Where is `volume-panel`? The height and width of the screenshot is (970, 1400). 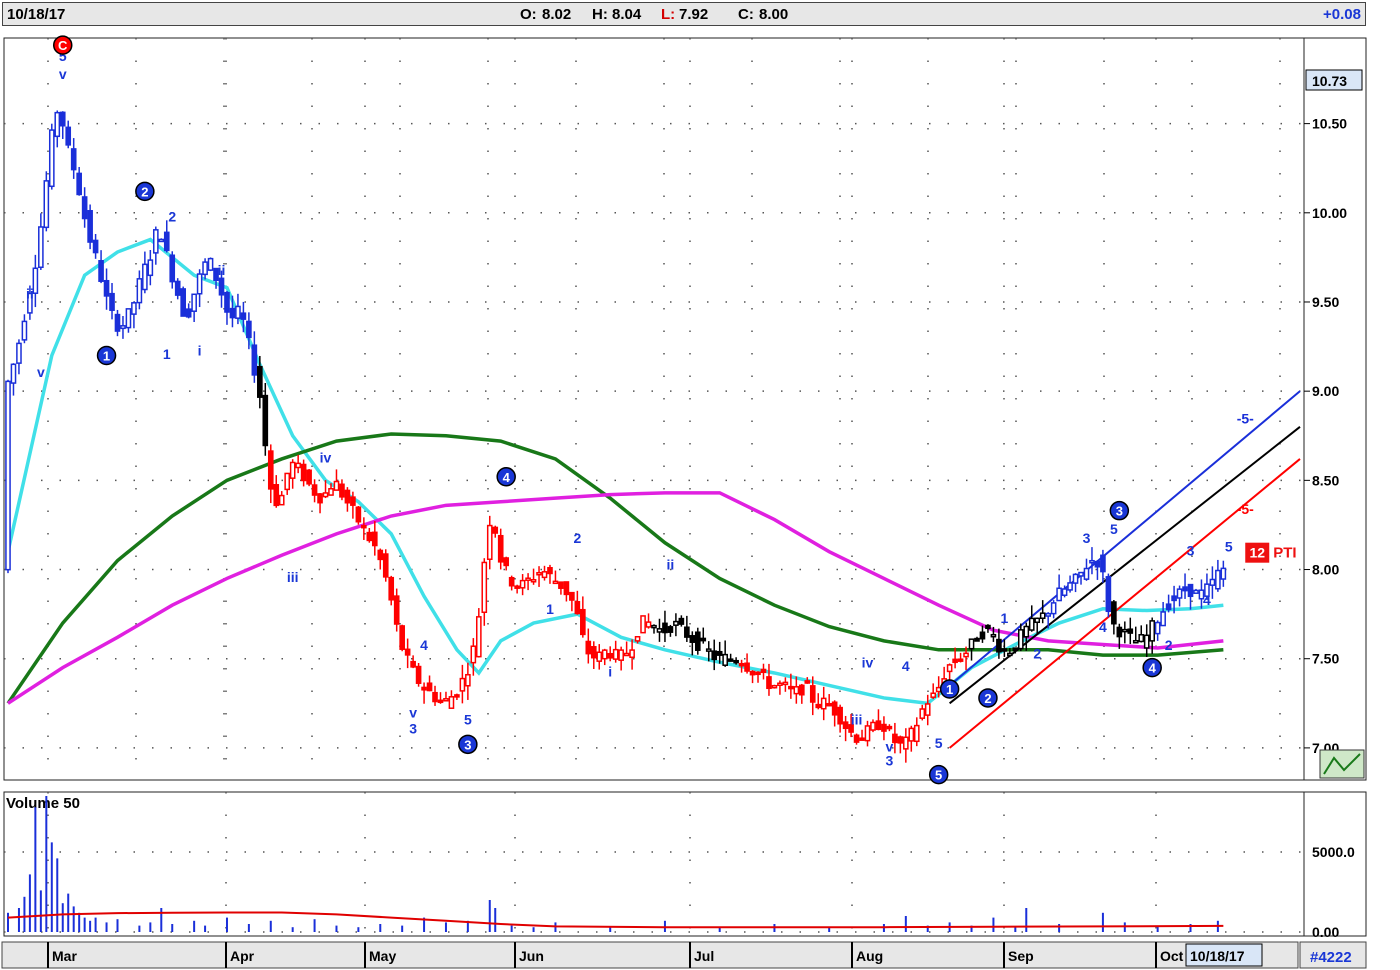
volume-panel is located at coordinates (654, 864).